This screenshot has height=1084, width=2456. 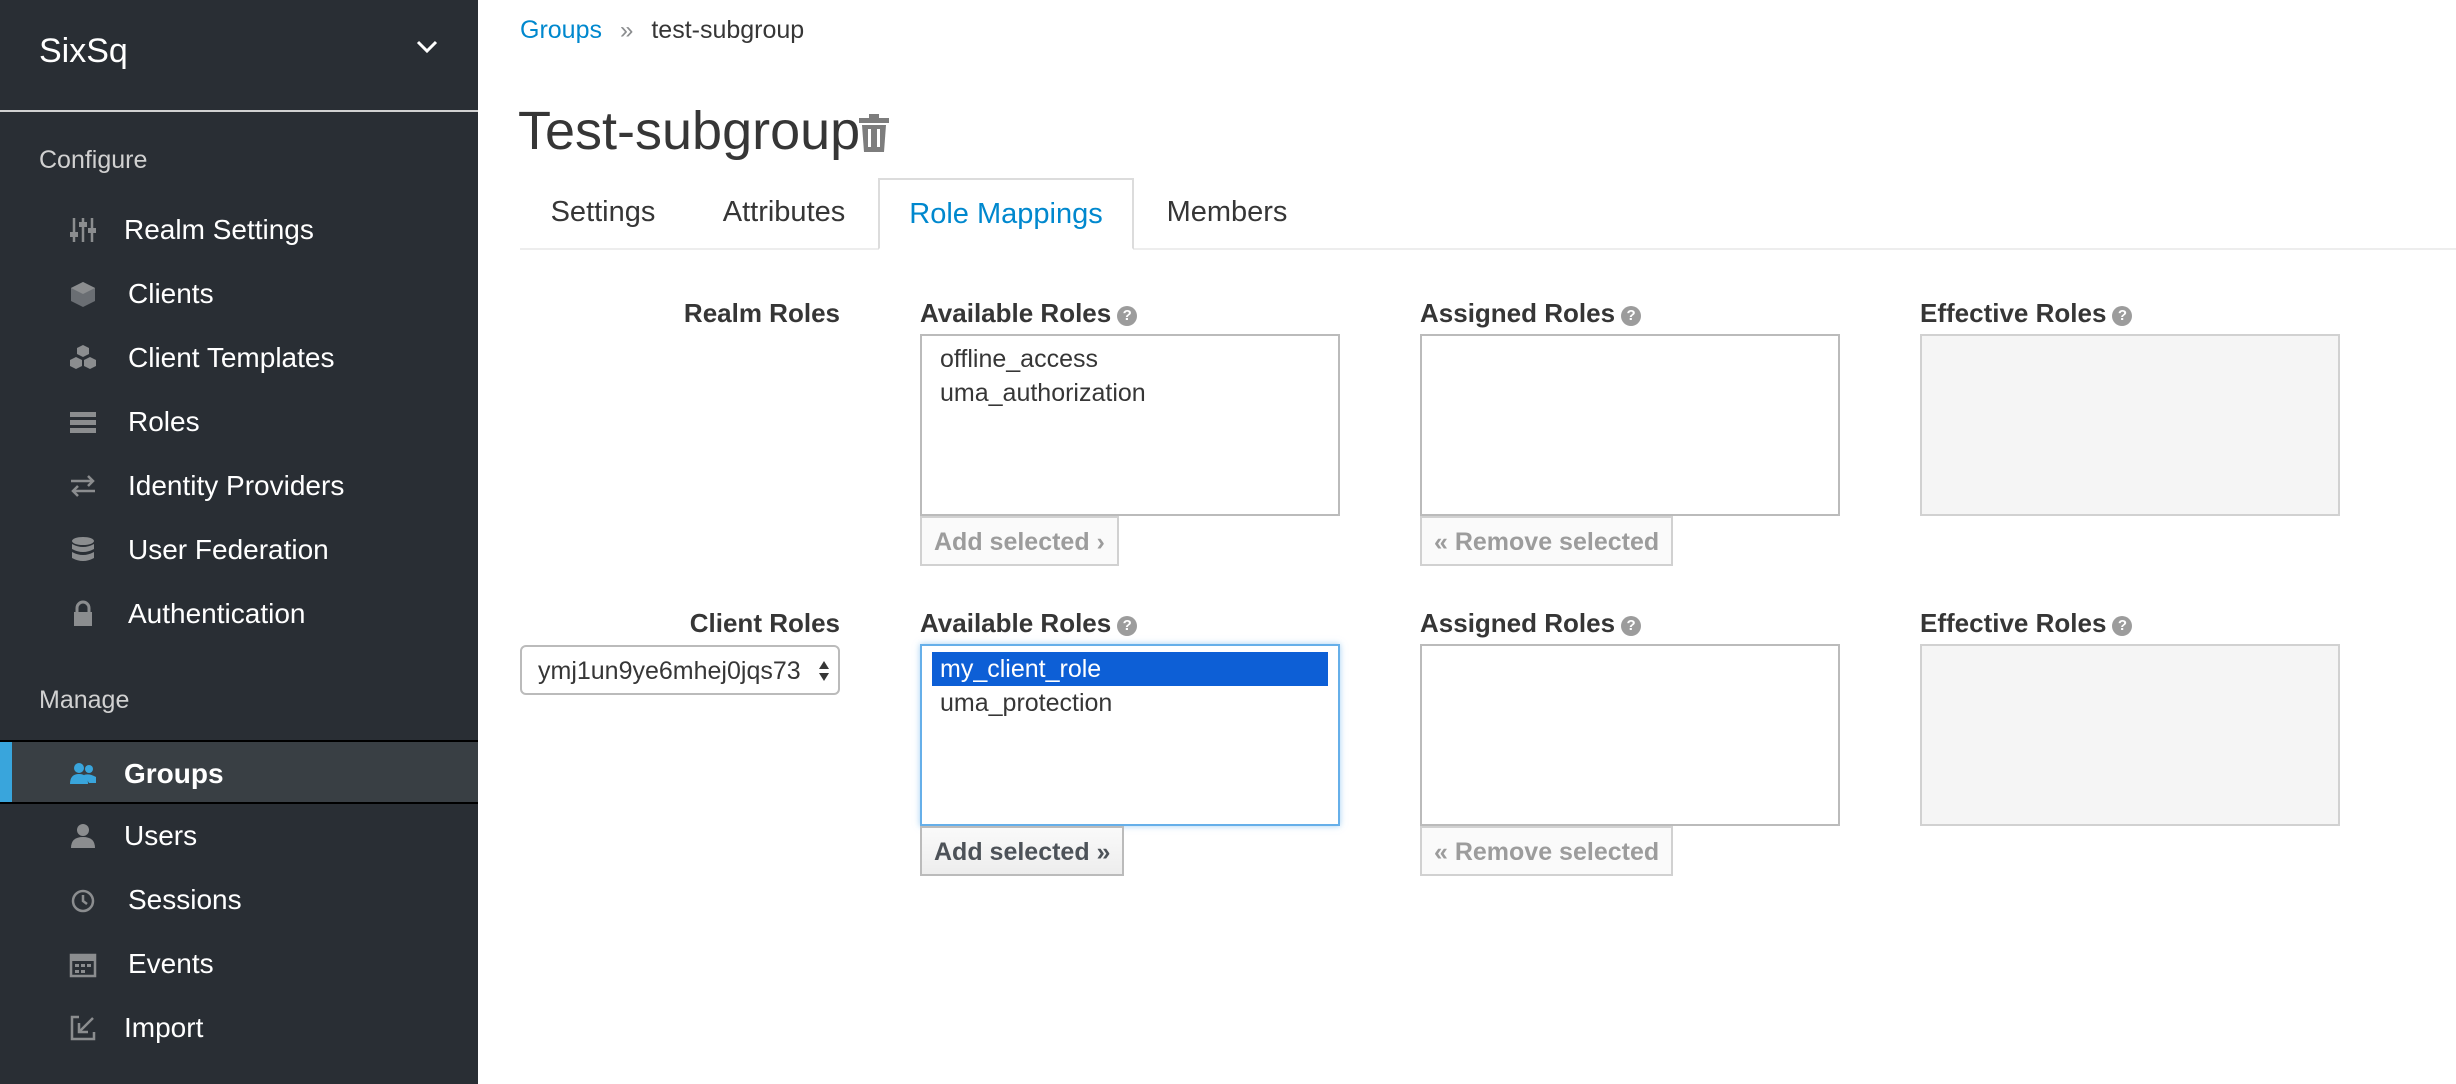 What do you see at coordinates (171, 293) in the screenshot?
I see `sidebar-item-label: Clients` at bounding box center [171, 293].